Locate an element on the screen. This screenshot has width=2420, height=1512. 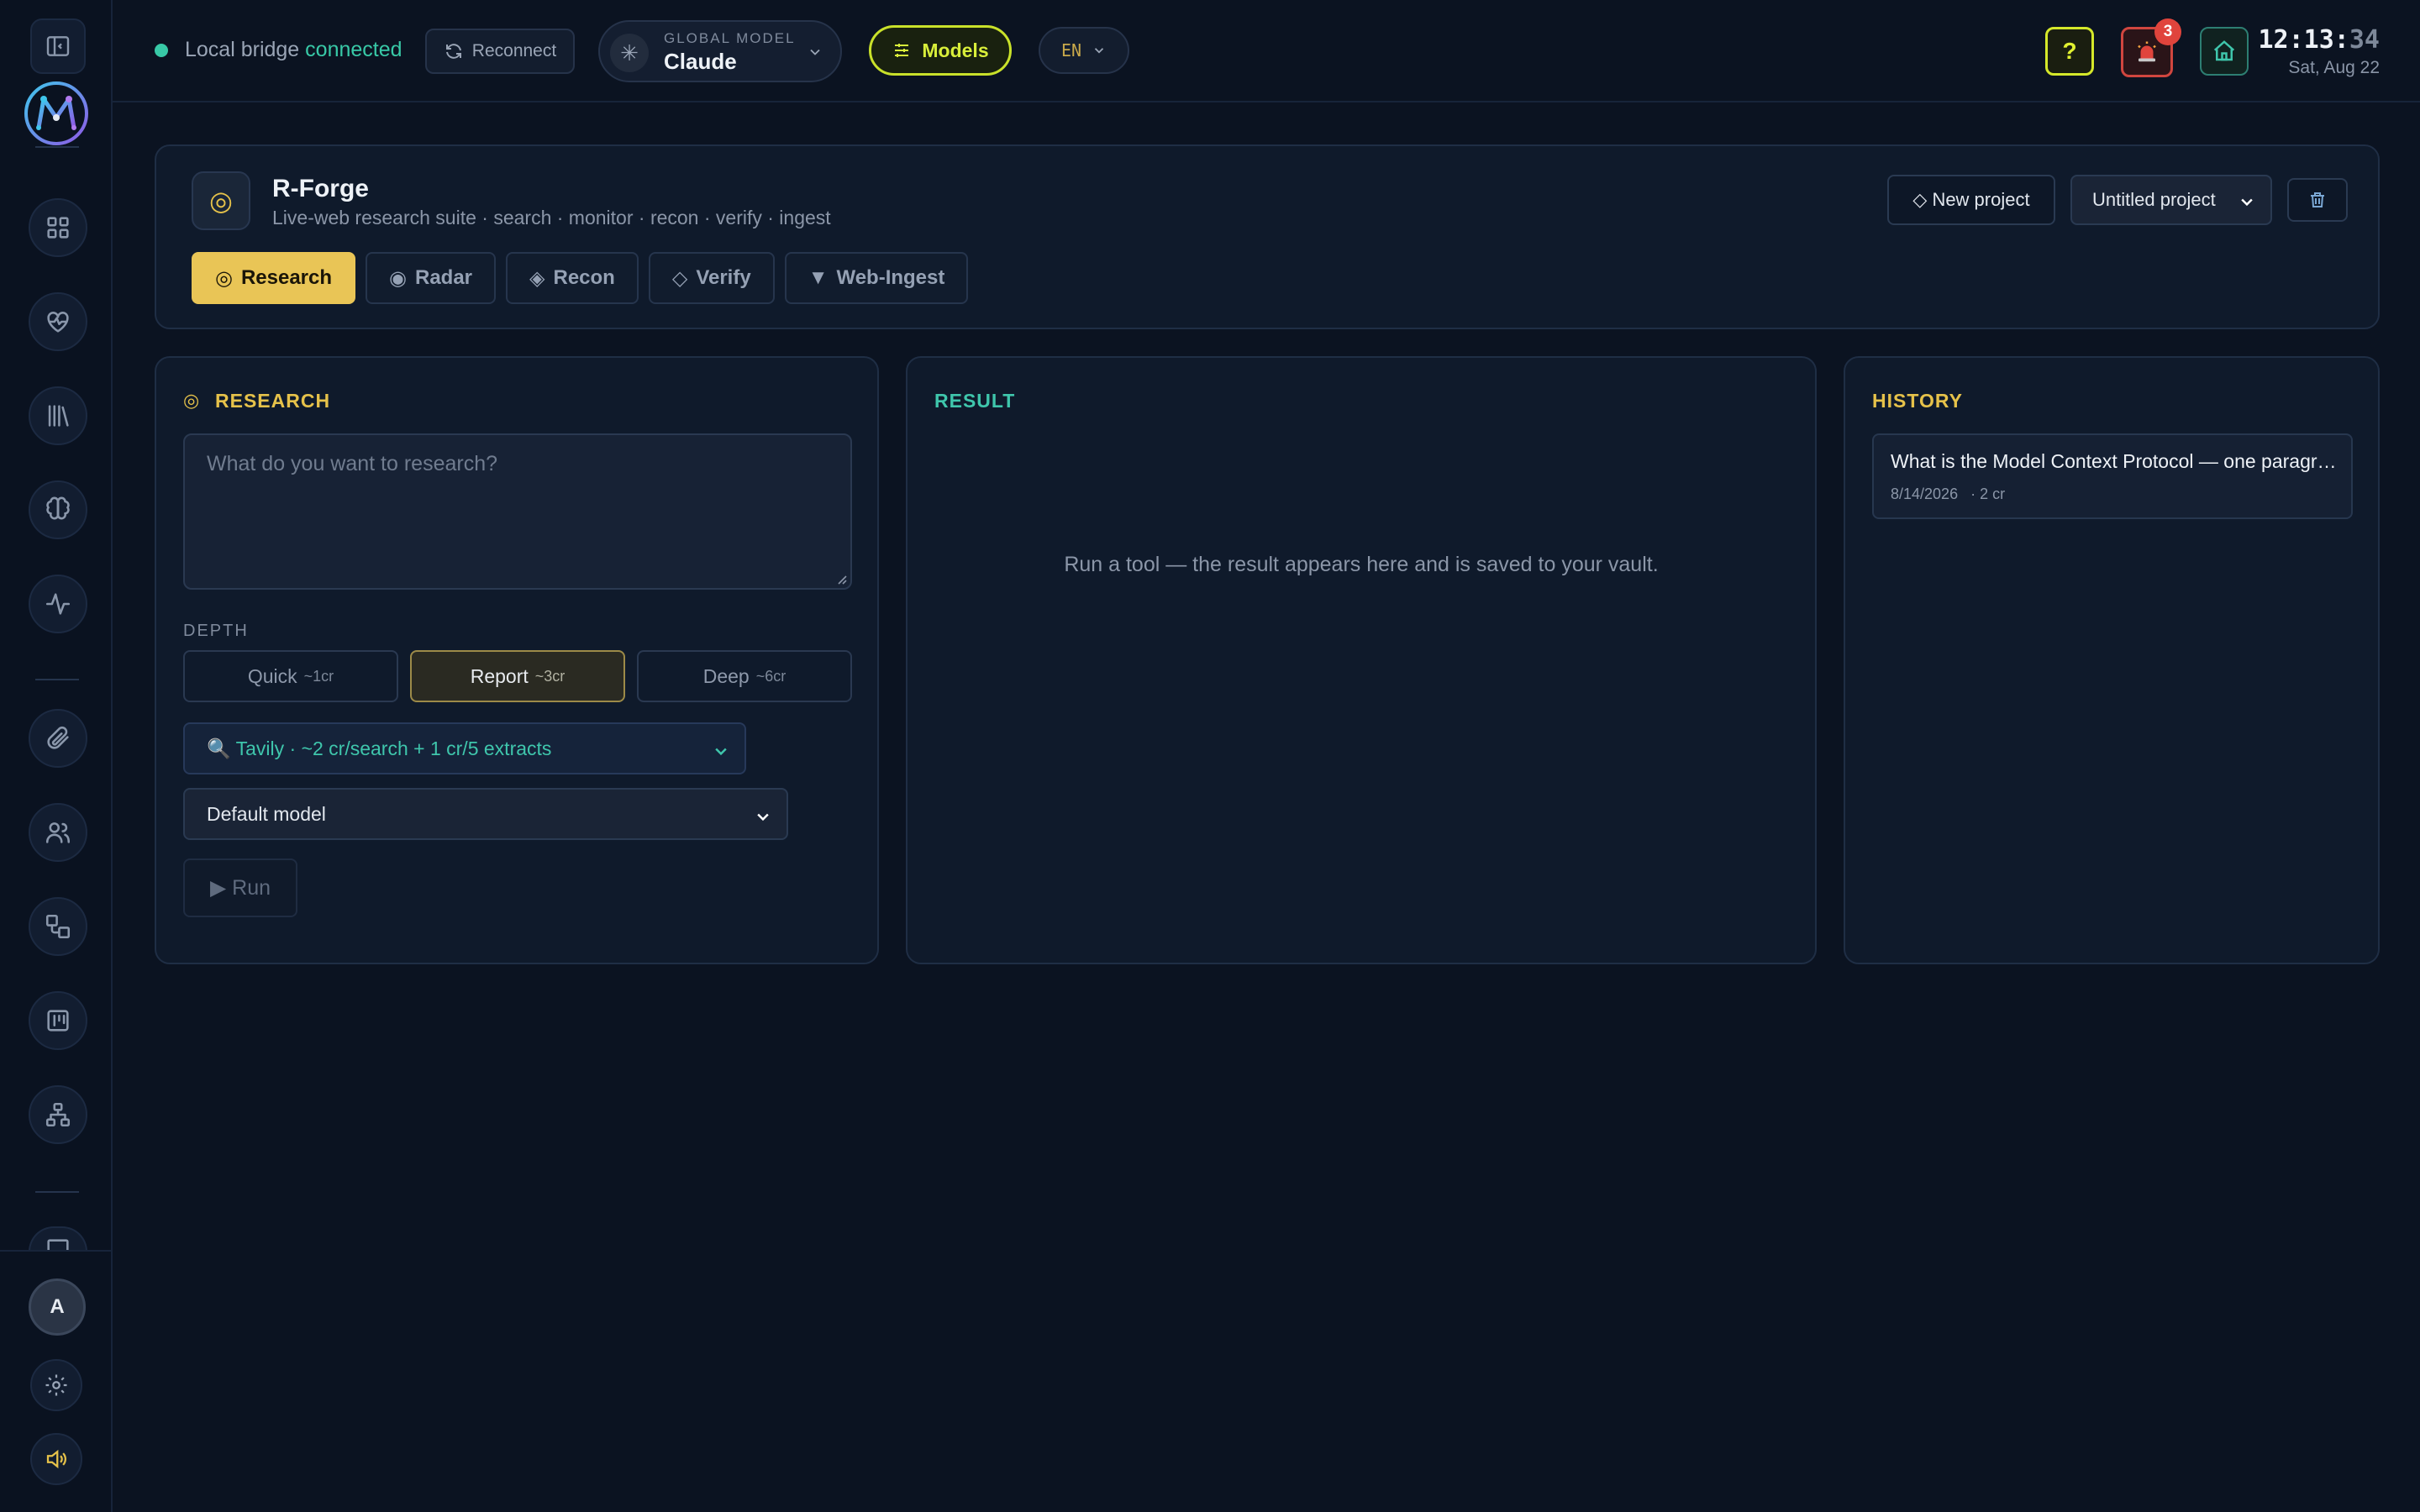
tab-label: Research is located at coordinates (286, 277).